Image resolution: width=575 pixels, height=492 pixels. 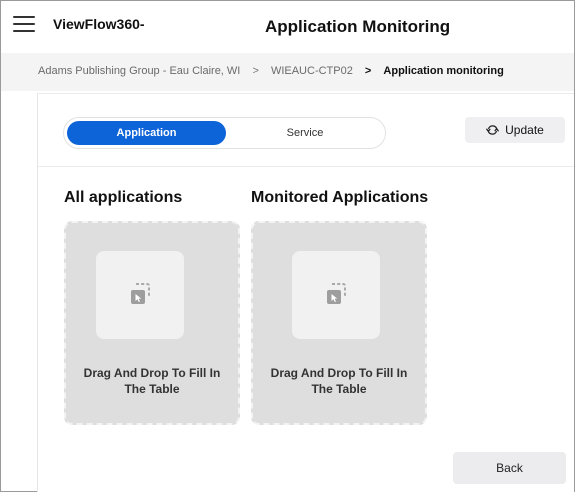 What do you see at coordinates (306, 166) in the screenshot?
I see `section-divider` at bounding box center [306, 166].